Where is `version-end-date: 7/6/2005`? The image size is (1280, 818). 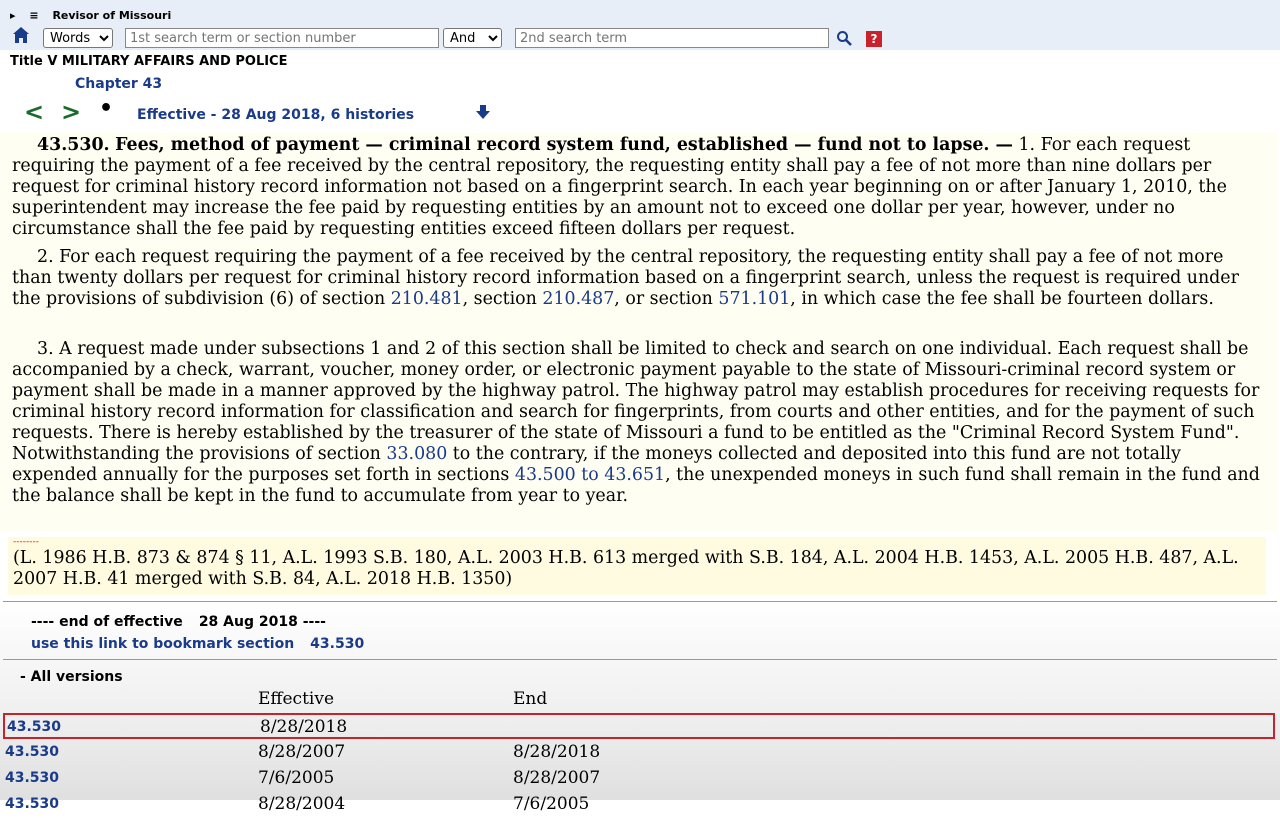 version-end-date: 7/6/2005 is located at coordinates (551, 804).